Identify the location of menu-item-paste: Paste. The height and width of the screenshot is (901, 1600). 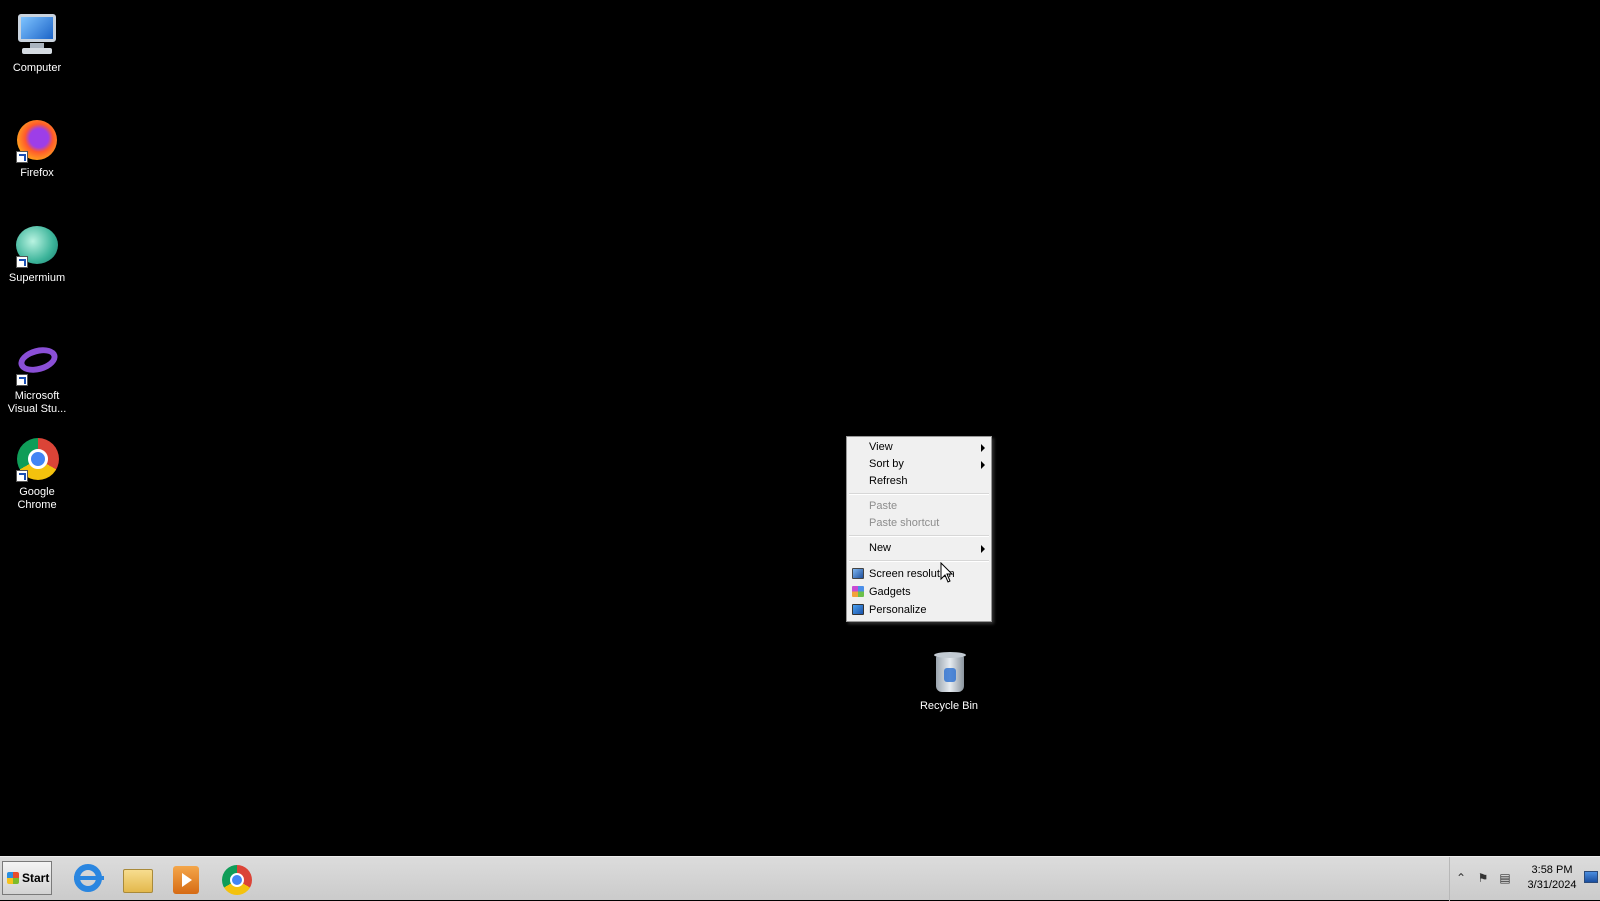
(919, 506).